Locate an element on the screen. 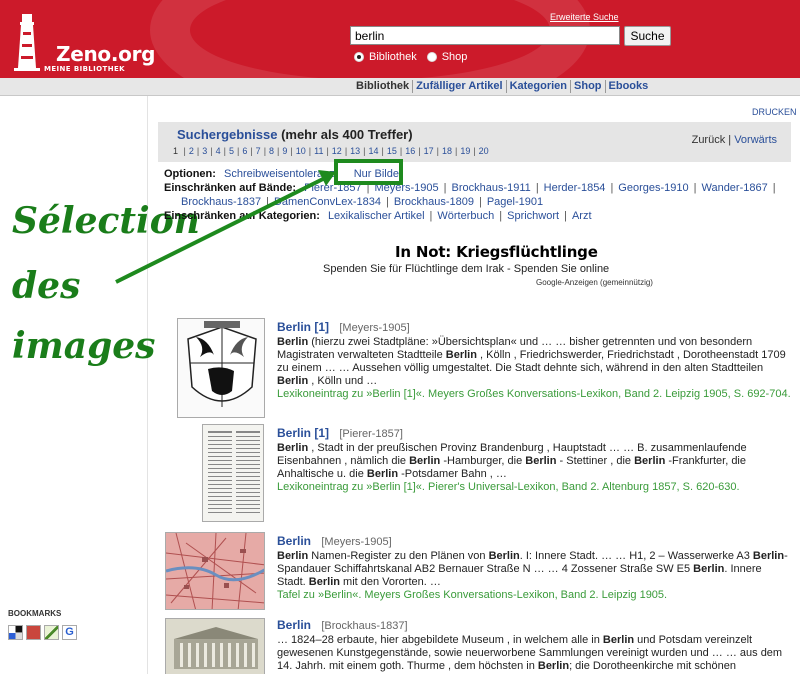 The height and width of the screenshot is (674, 800). filter-link: Pierer-1857 is located at coordinates (332, 188).